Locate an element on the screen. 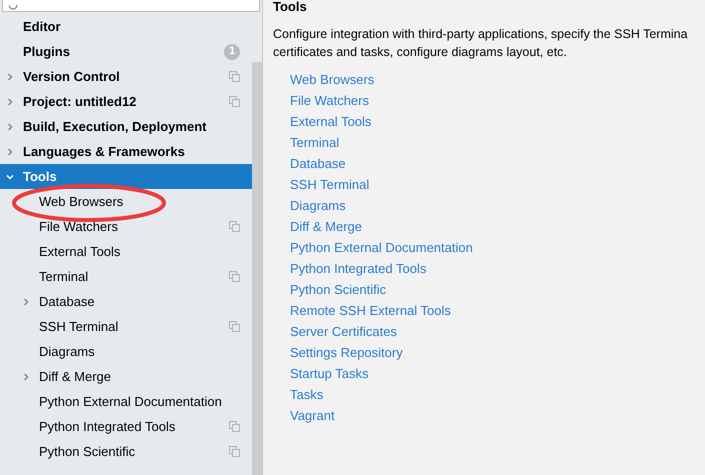 The image size is (705, 475). settings-link: Python External Documentation is located at coordinates (381, 247).